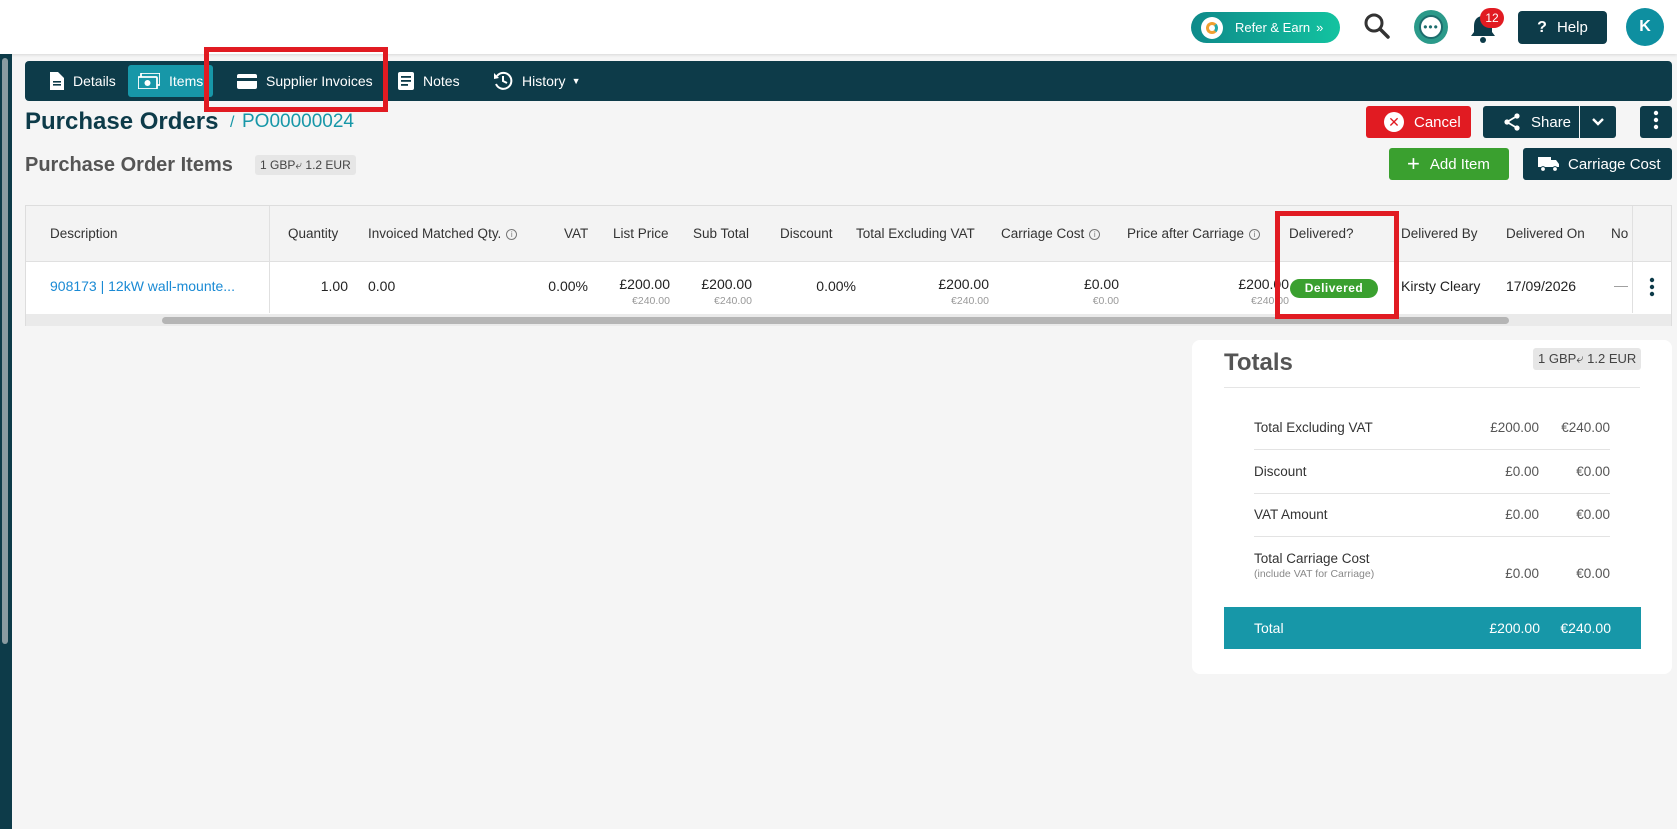  Describe the element at coordinates (1313, 427) in the screenshot. I see `totals-label: Total Excluding VAT` at that location.